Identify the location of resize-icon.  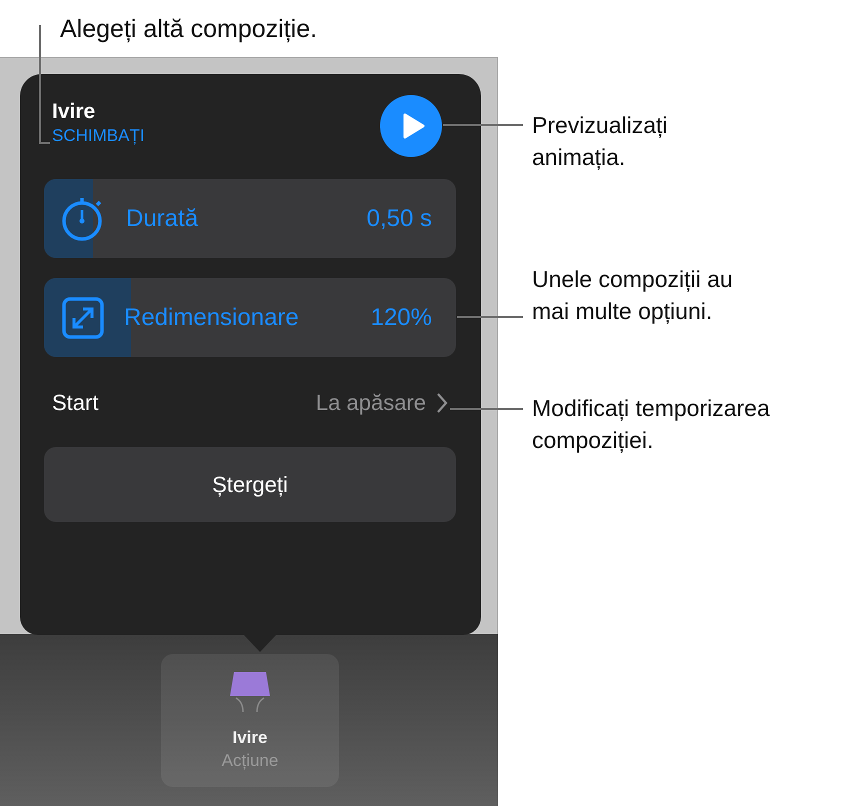
(83, 317).